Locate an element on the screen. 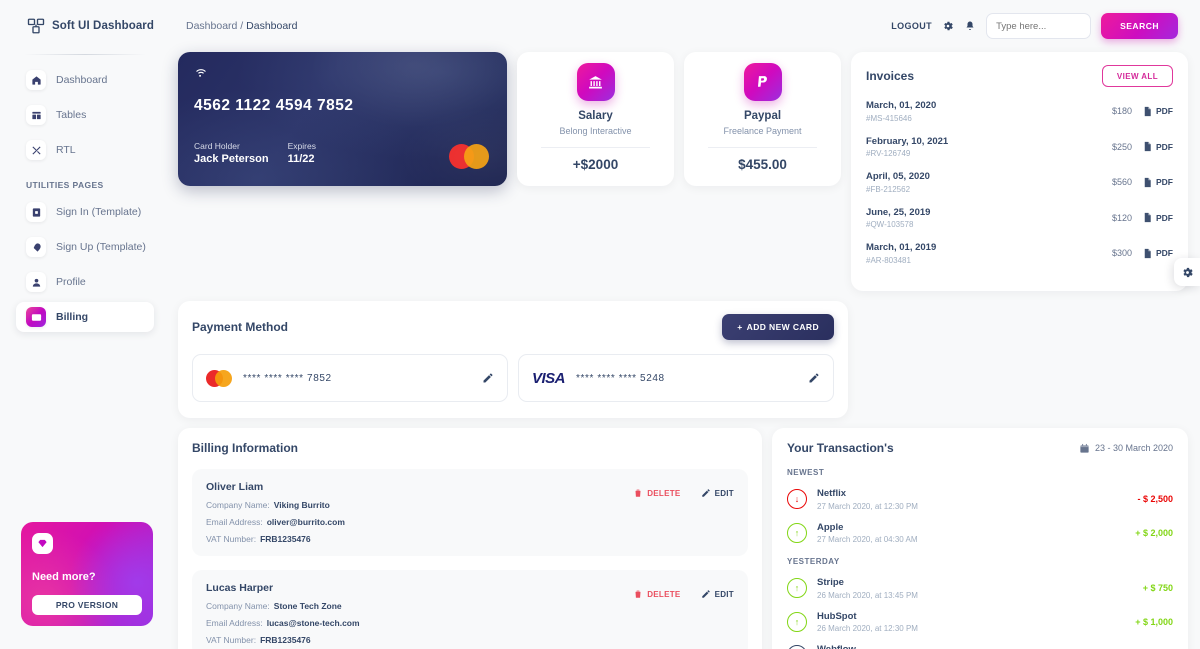  payment-card-mastercard: **** **** **** 7852 is located at coordinates (350, 378).